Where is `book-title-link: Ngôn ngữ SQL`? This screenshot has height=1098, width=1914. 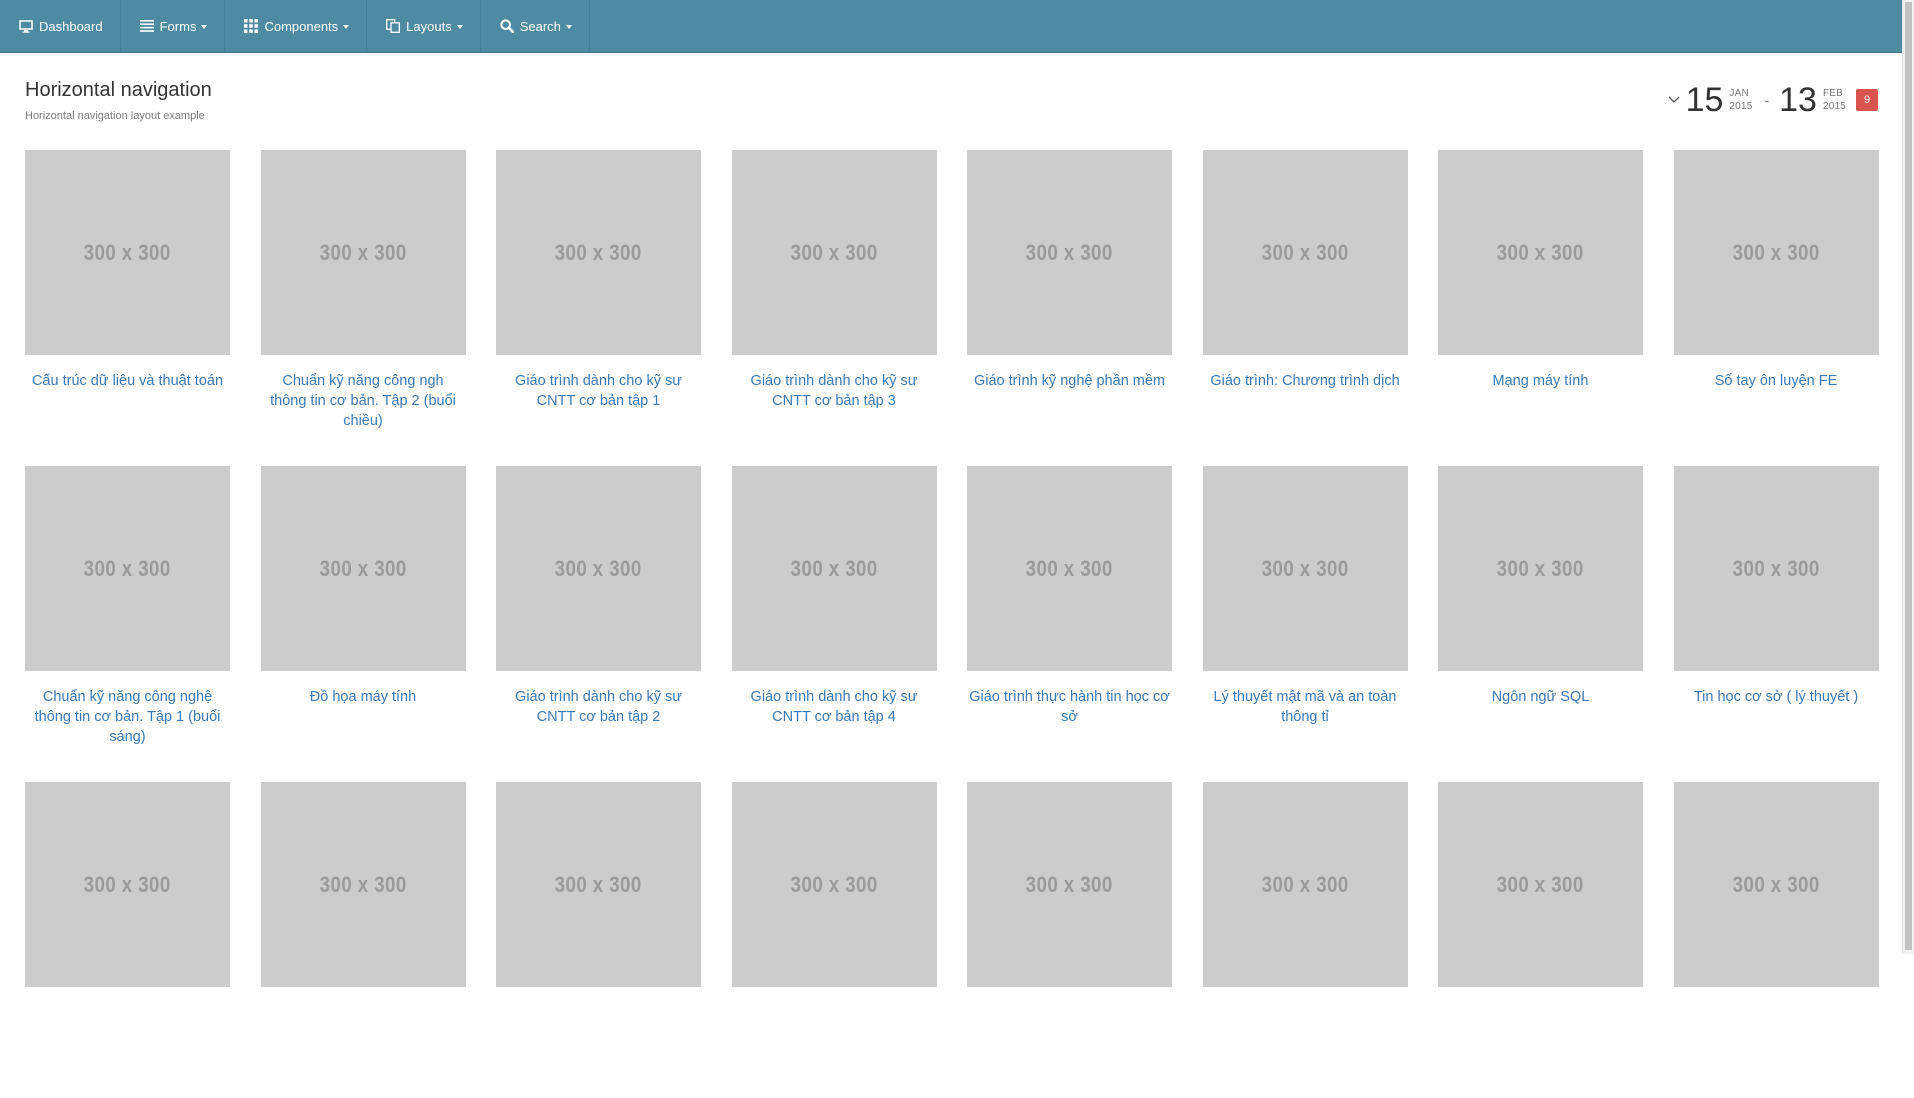
book-title-link: Ngôn ngữ SQL is located at coordinates (1540, 697).